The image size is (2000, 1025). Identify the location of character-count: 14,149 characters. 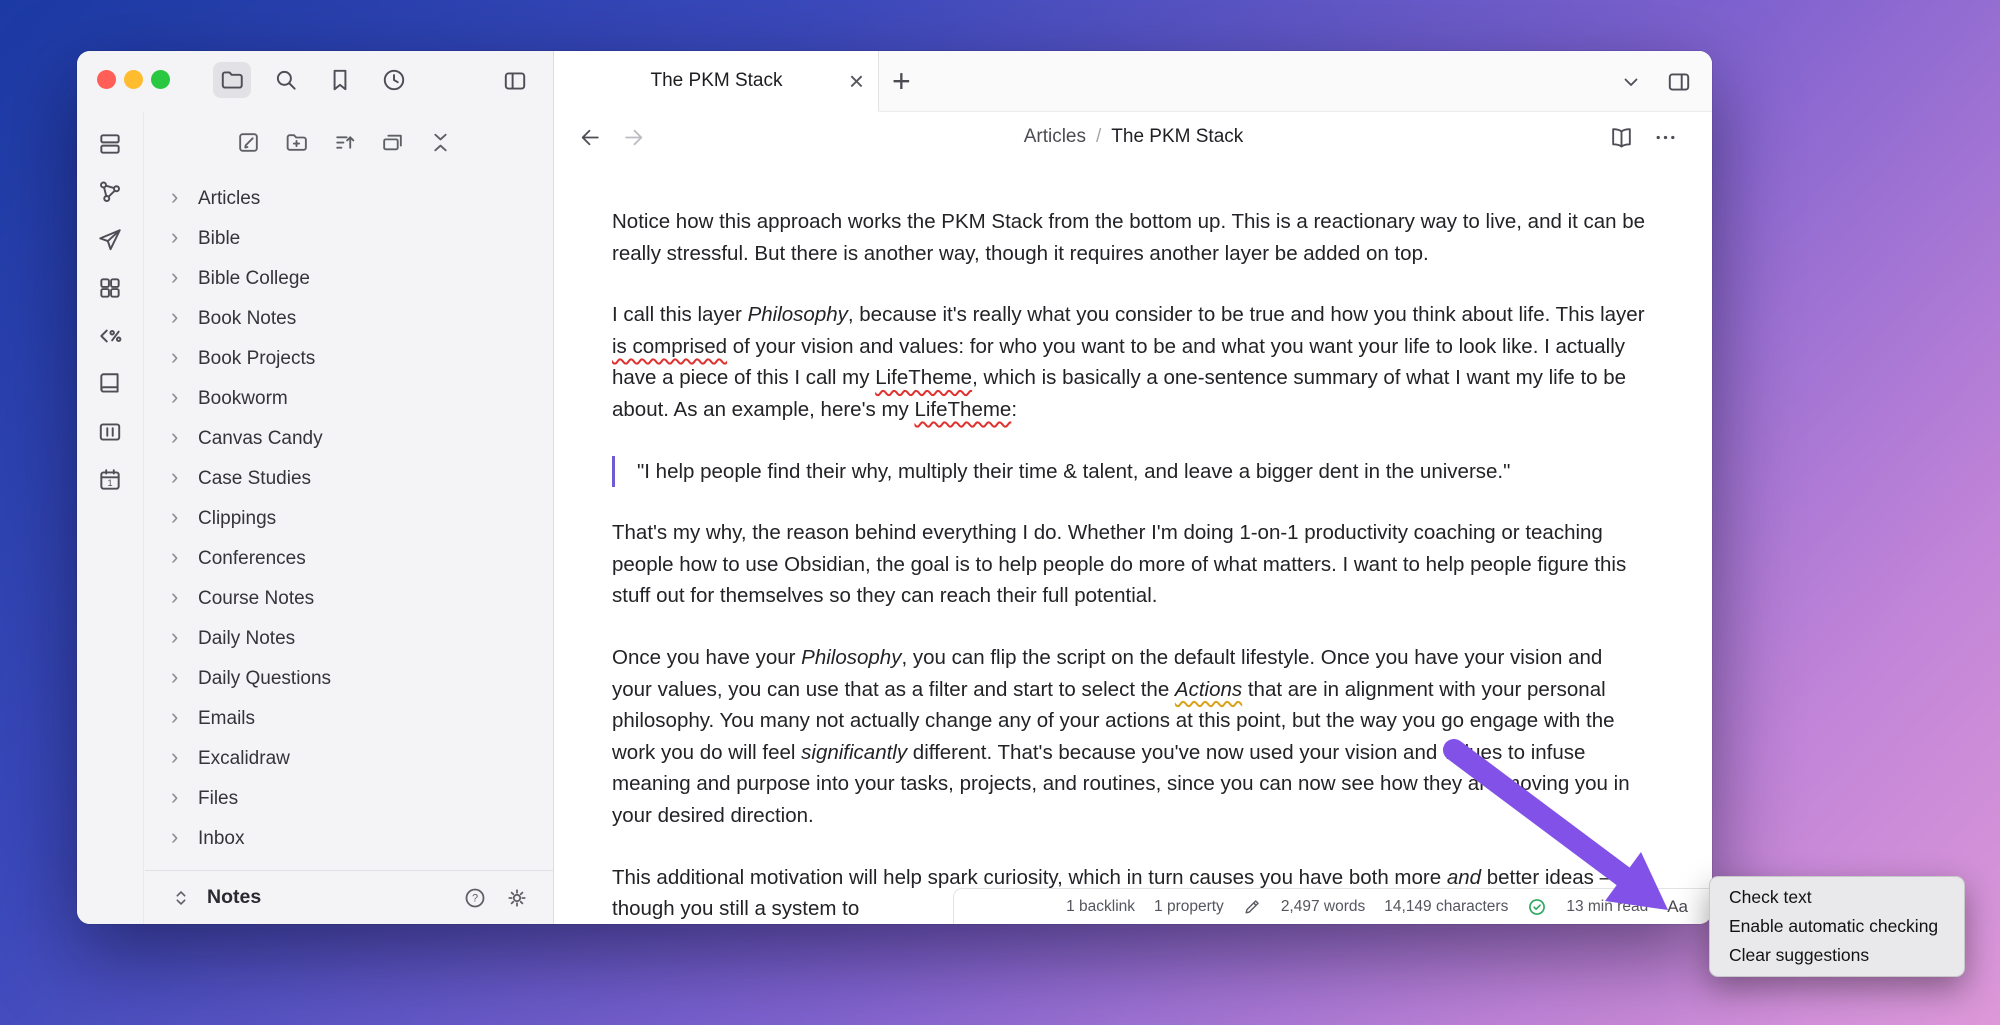
(1446, 906).